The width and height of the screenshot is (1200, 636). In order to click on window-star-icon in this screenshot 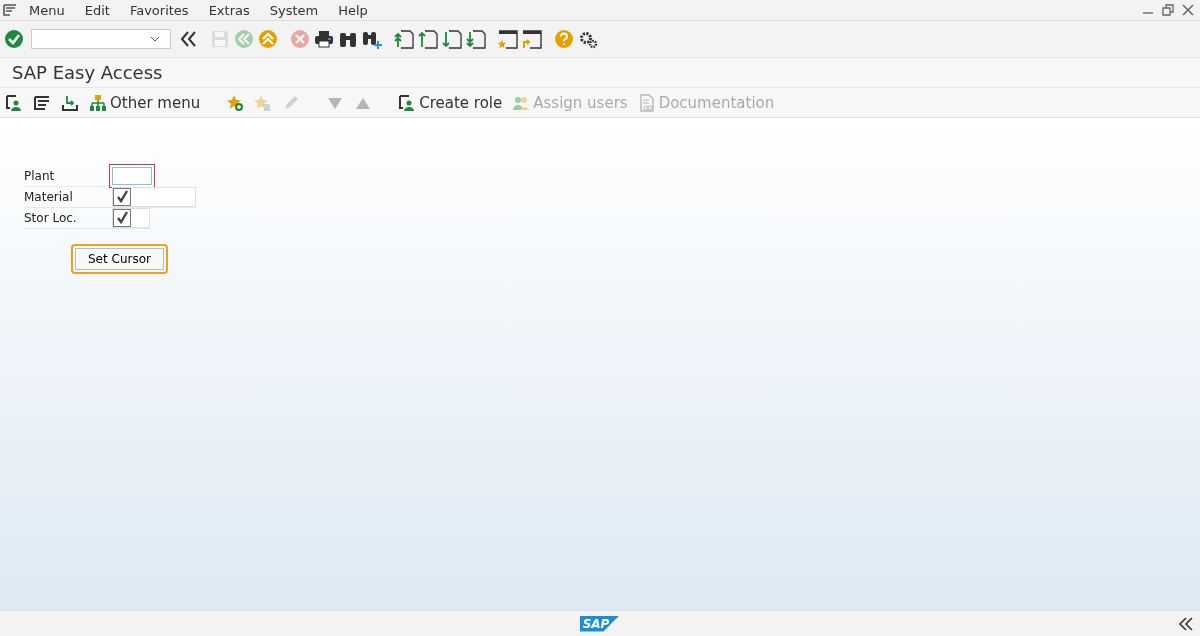, I will do `click(508, 39)`.